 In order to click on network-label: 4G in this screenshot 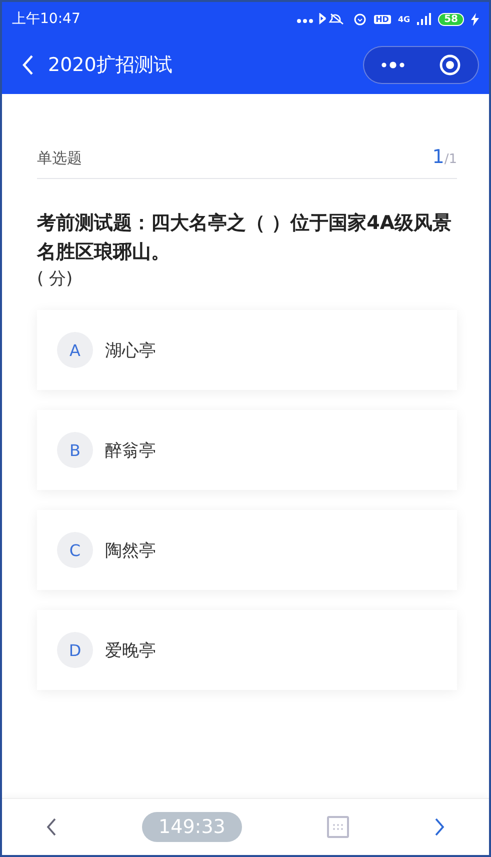, I will do `click(404, 19)`.